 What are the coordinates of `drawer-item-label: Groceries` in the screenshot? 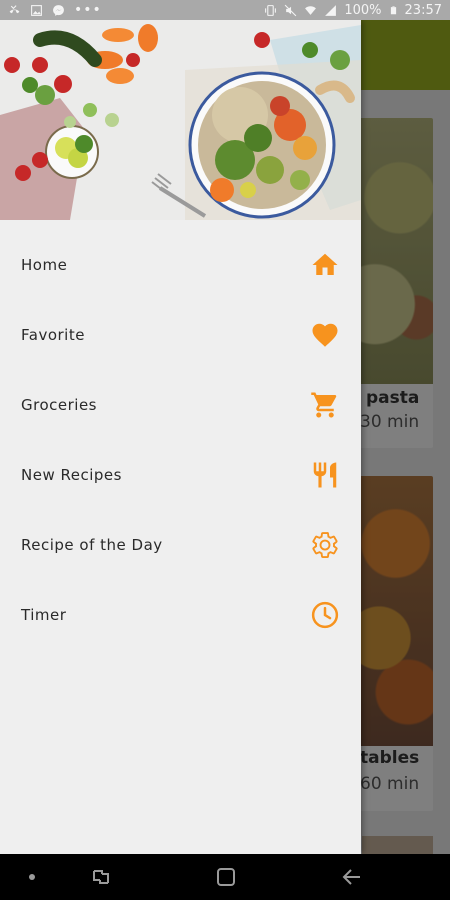 It's located at (59, 405).